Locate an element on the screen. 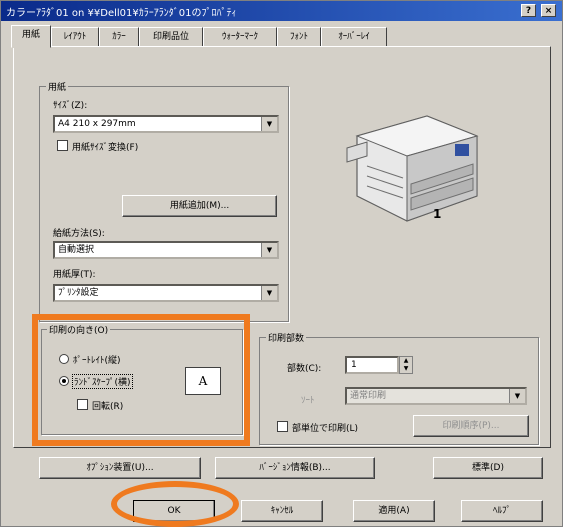  copies-spinner: ▲ ▼ is located at coordinates (406, 365).